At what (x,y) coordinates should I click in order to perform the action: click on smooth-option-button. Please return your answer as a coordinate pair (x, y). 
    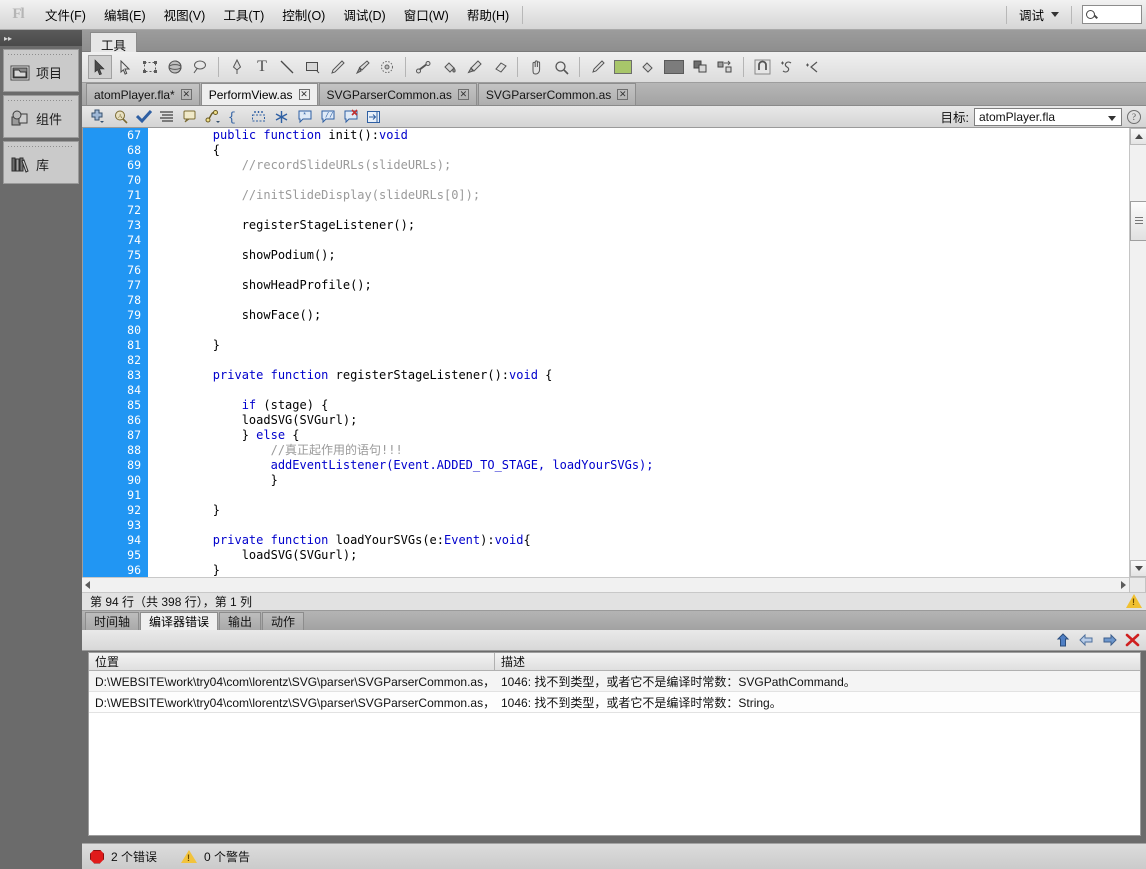
    Looking at the image, I should click on (787, 67).